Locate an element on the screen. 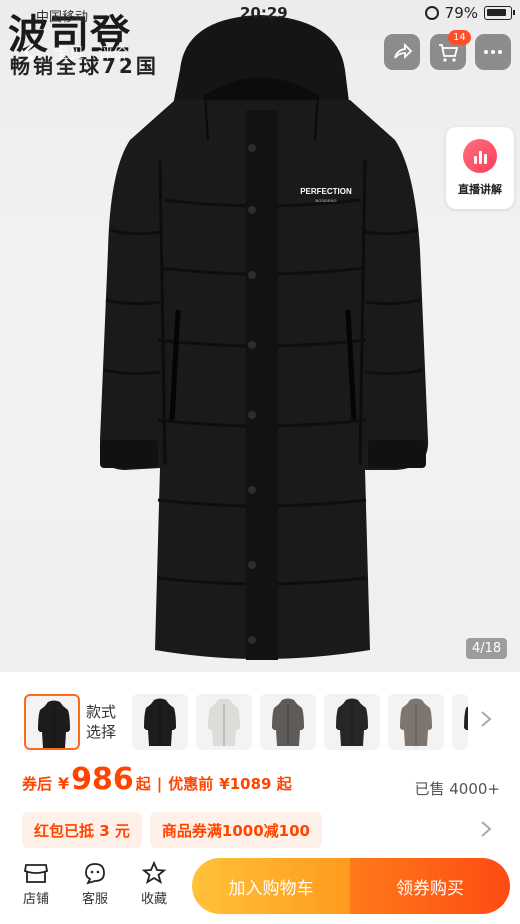 The image size is (520, 924). live-explain-button: 直播讲解 is located at coordinates (480, 168).